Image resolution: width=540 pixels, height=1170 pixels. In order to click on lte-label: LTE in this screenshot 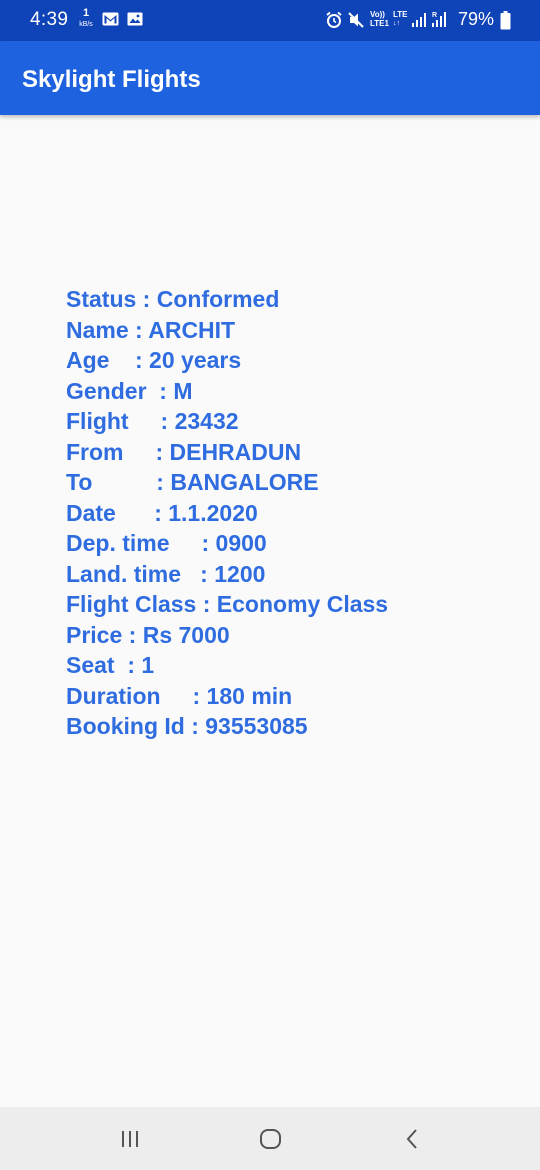, I will do `click(400, 14)`.